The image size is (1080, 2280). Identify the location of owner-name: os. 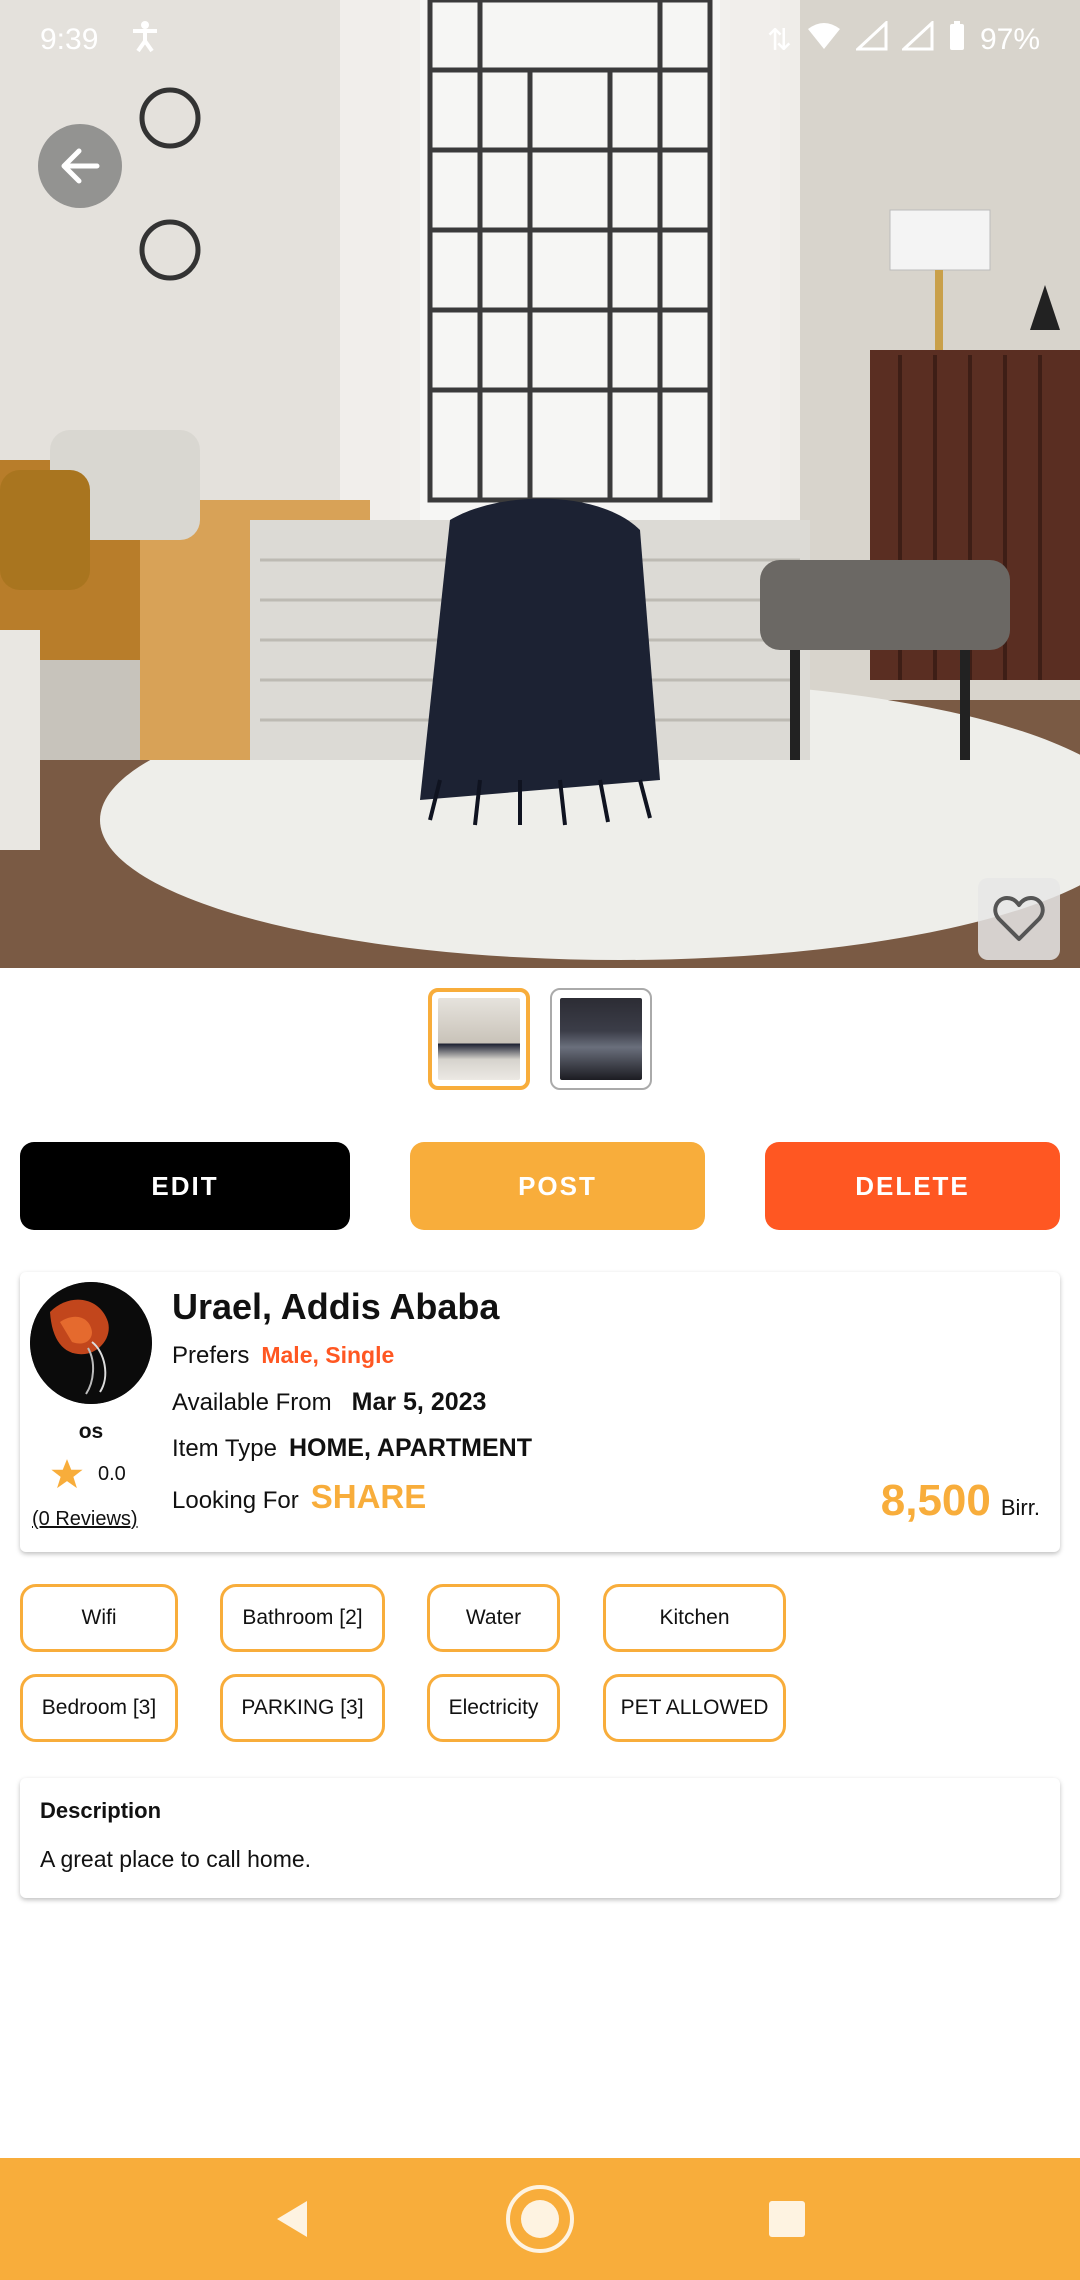
(91, 1431).